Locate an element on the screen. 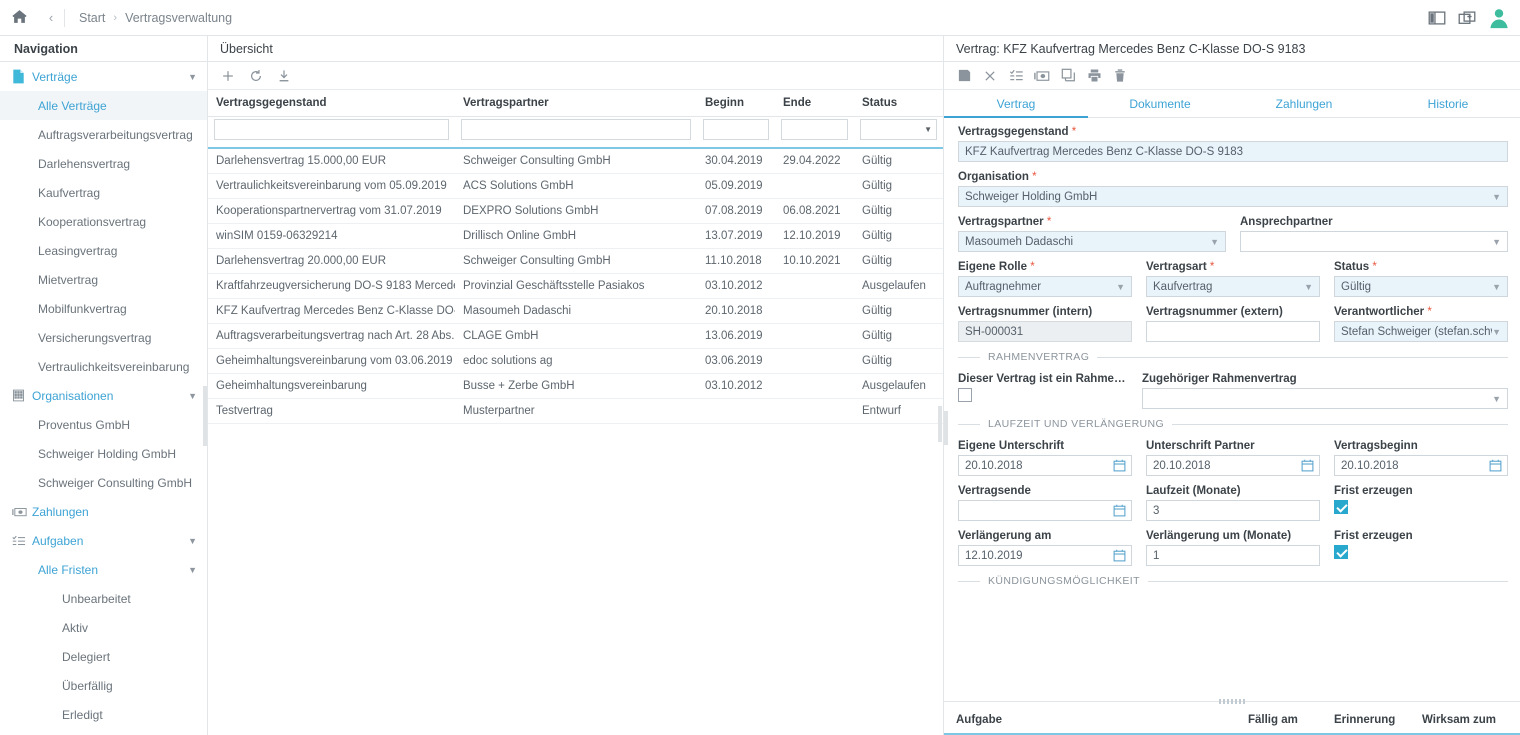  sidebar-item-aktiv: Aktiv is located at coordinates (103, 627).